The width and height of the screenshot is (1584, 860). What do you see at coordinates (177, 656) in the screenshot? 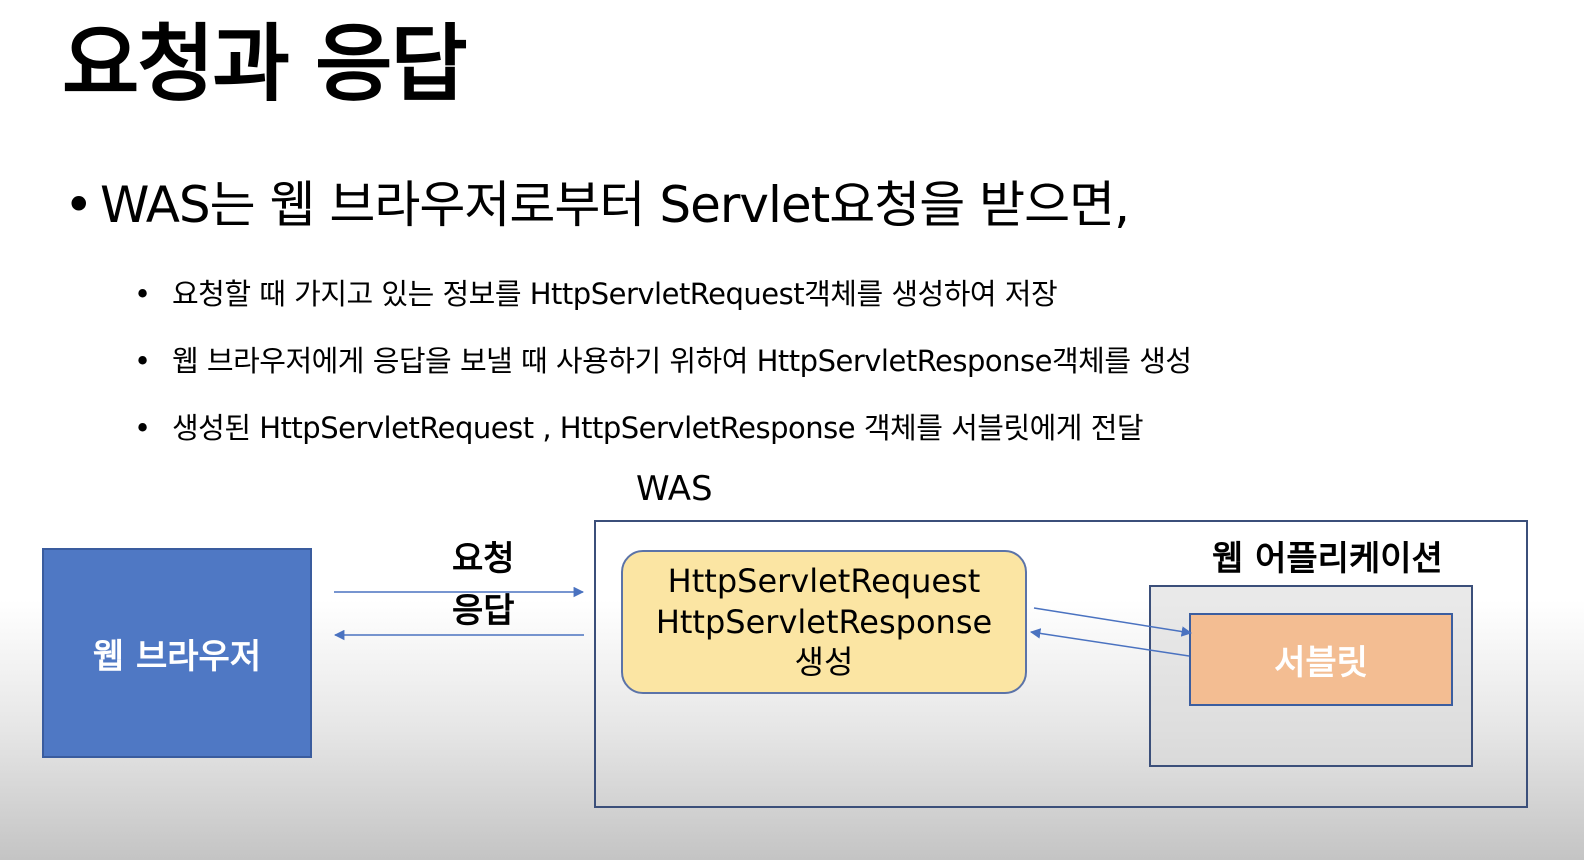
I see `web-browser-label: 웹 브라우저` at bounding box center [177, 656].